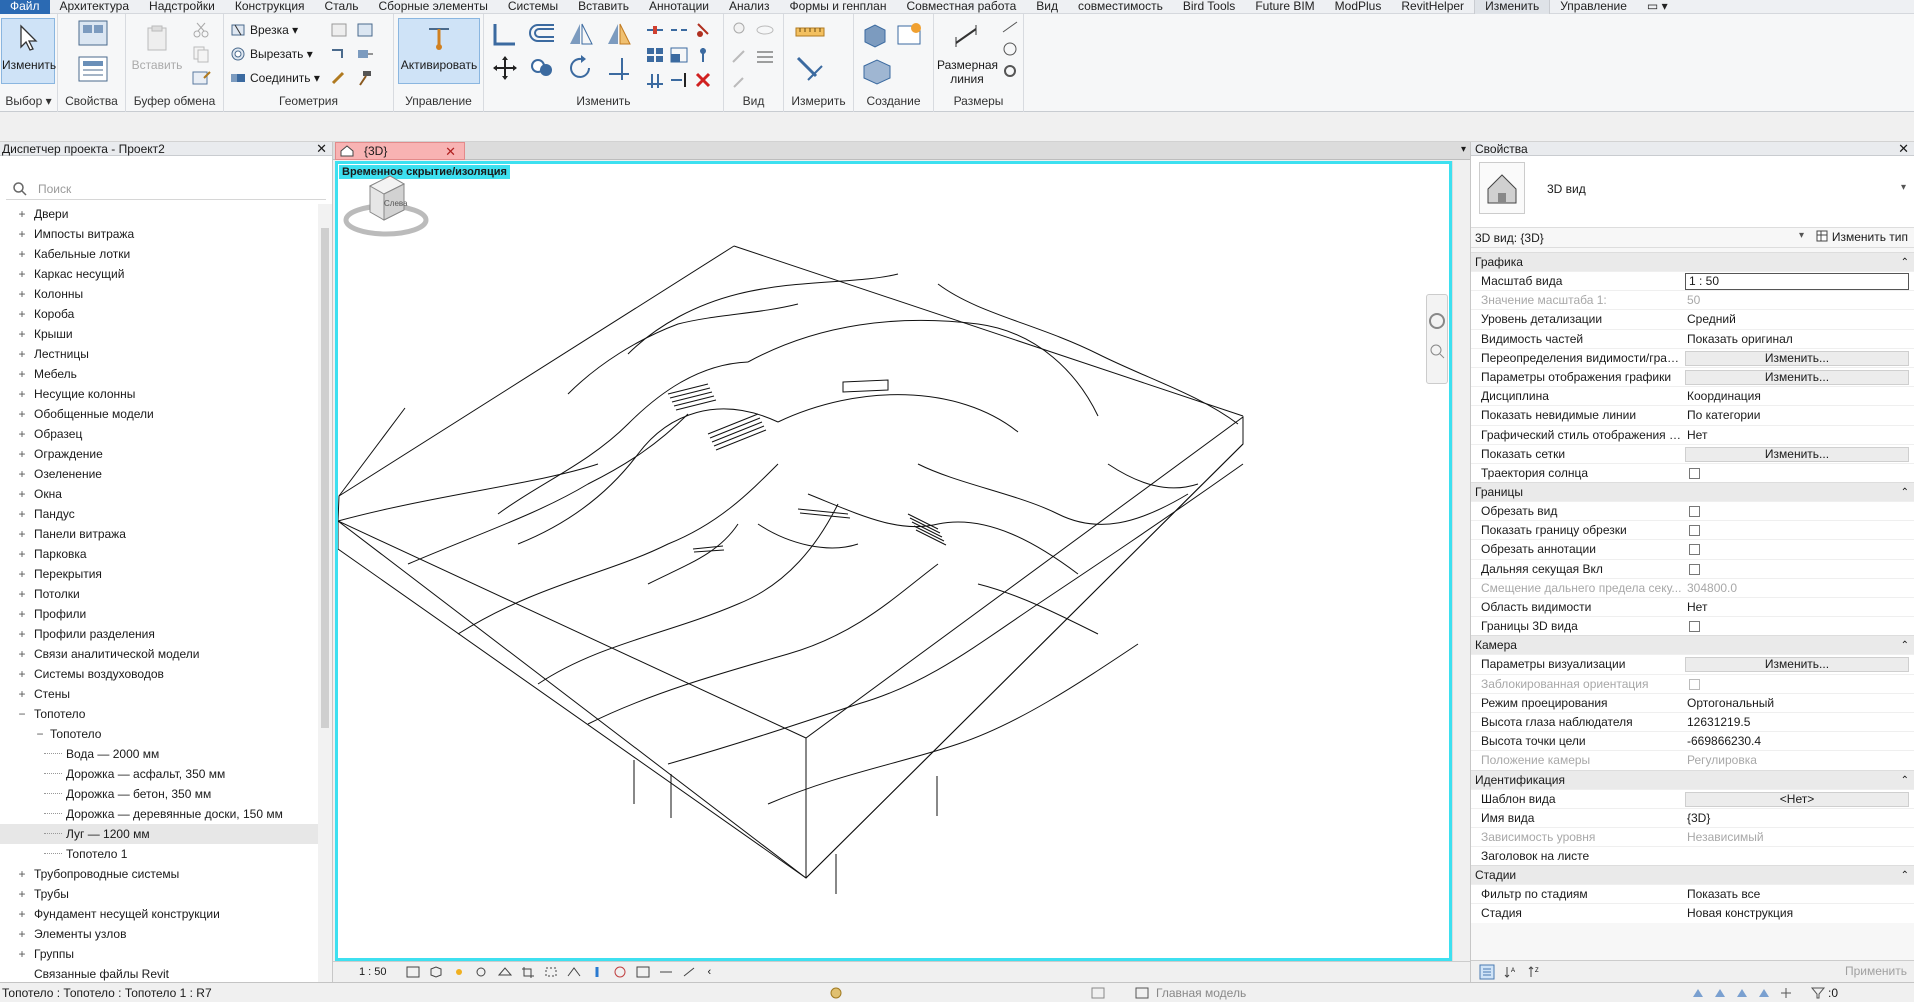  What do you see at coordinates (159, 254) in the screenshot?
I see `browser-tree-item: + Кабельные лотки` at bounding box center [159, 254].